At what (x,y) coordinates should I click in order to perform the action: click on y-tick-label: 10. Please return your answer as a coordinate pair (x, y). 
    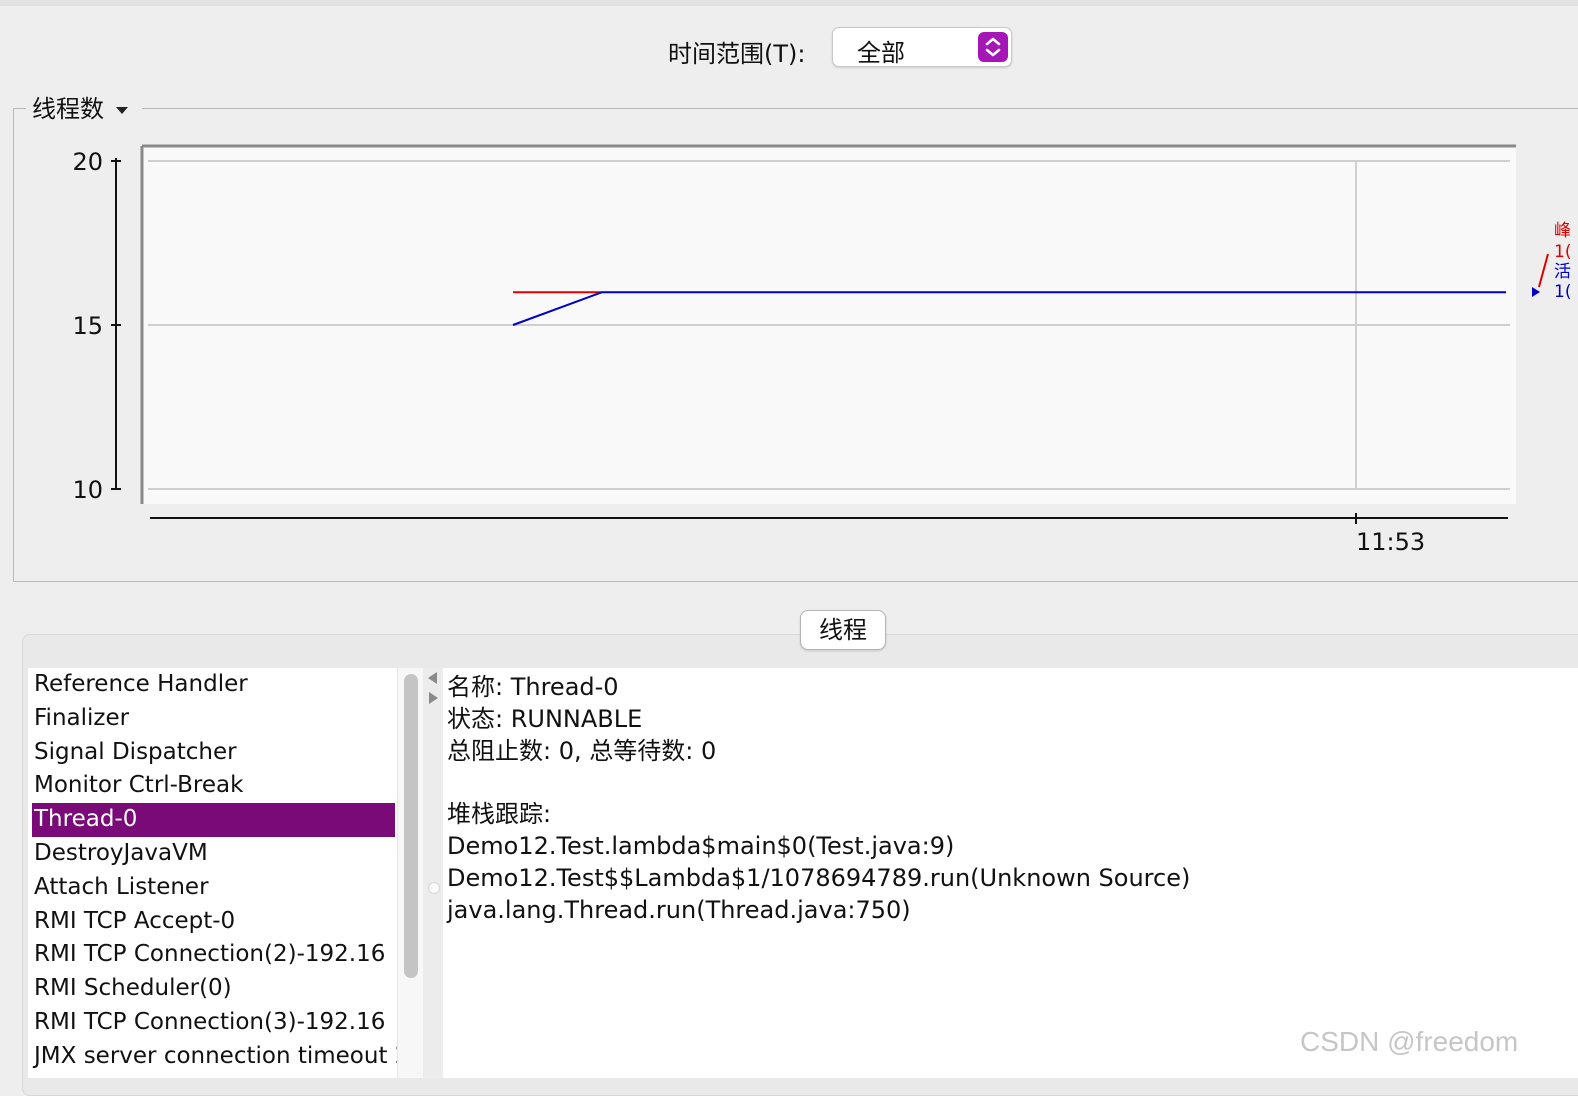
    Looking at the image, I should click on (87, 490).